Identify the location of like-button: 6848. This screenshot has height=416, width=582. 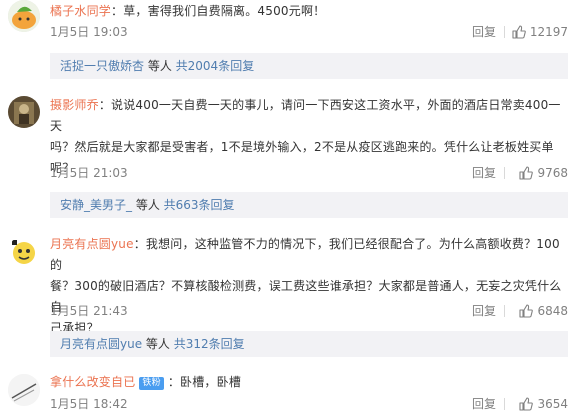
(543, 311).